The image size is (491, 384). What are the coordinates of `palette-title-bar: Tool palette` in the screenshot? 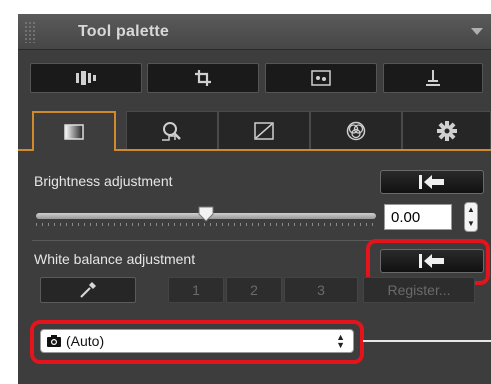 It's located at (254, 32).